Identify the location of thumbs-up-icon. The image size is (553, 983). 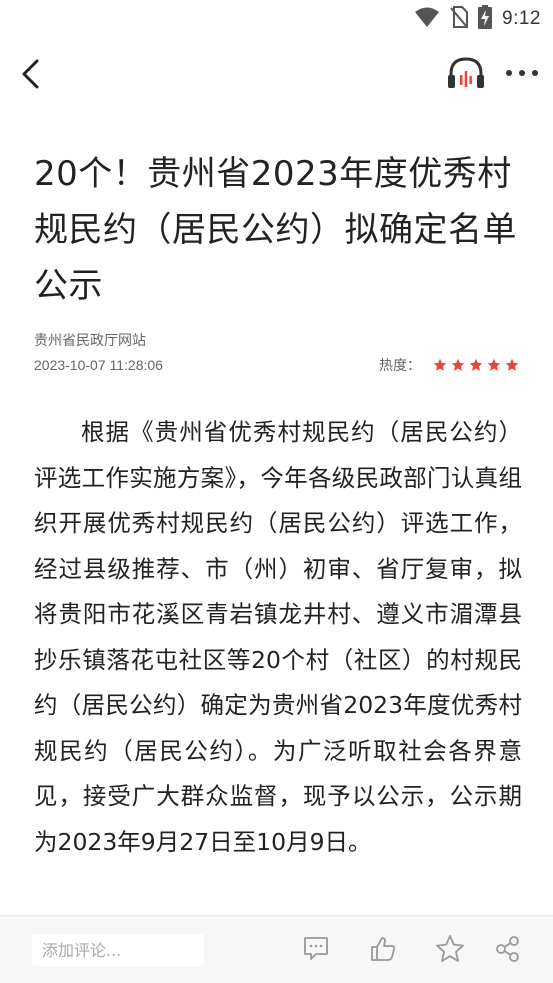
(383, 949).